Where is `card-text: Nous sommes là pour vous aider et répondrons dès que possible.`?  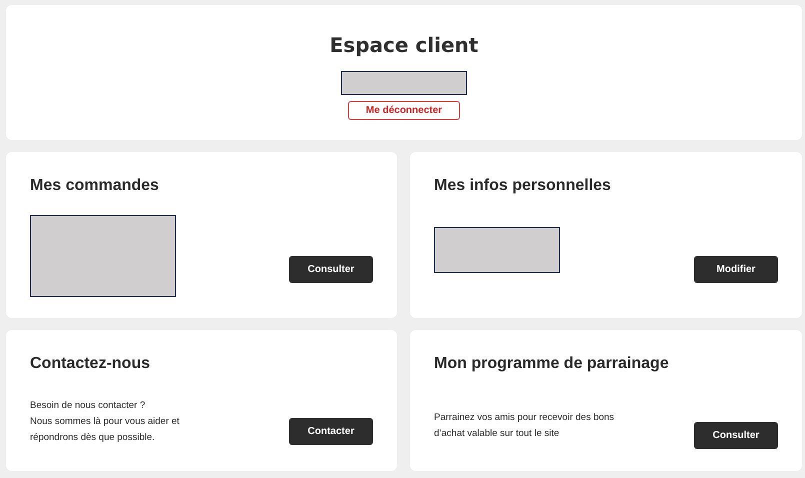
card-text: Nous sommes là pour vous aider et répondrons dès que possible. is located at coordinates (105, 430).